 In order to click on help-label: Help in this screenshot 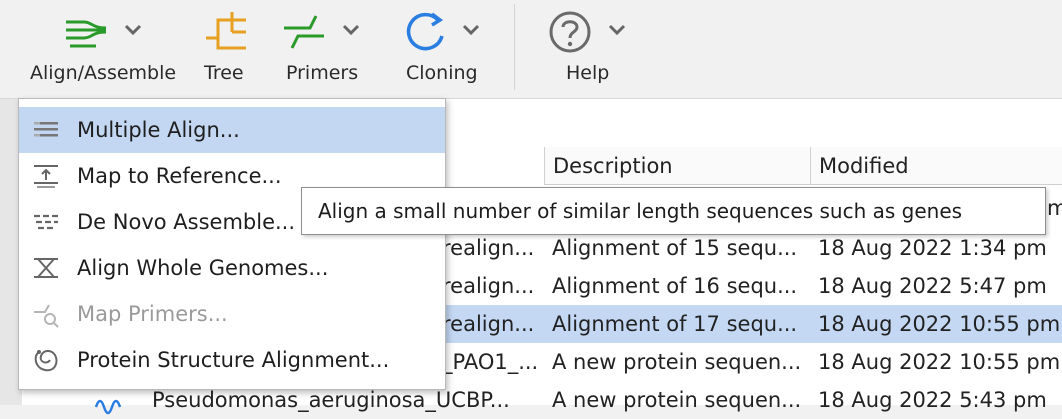, I will do `click(588, 73)`.